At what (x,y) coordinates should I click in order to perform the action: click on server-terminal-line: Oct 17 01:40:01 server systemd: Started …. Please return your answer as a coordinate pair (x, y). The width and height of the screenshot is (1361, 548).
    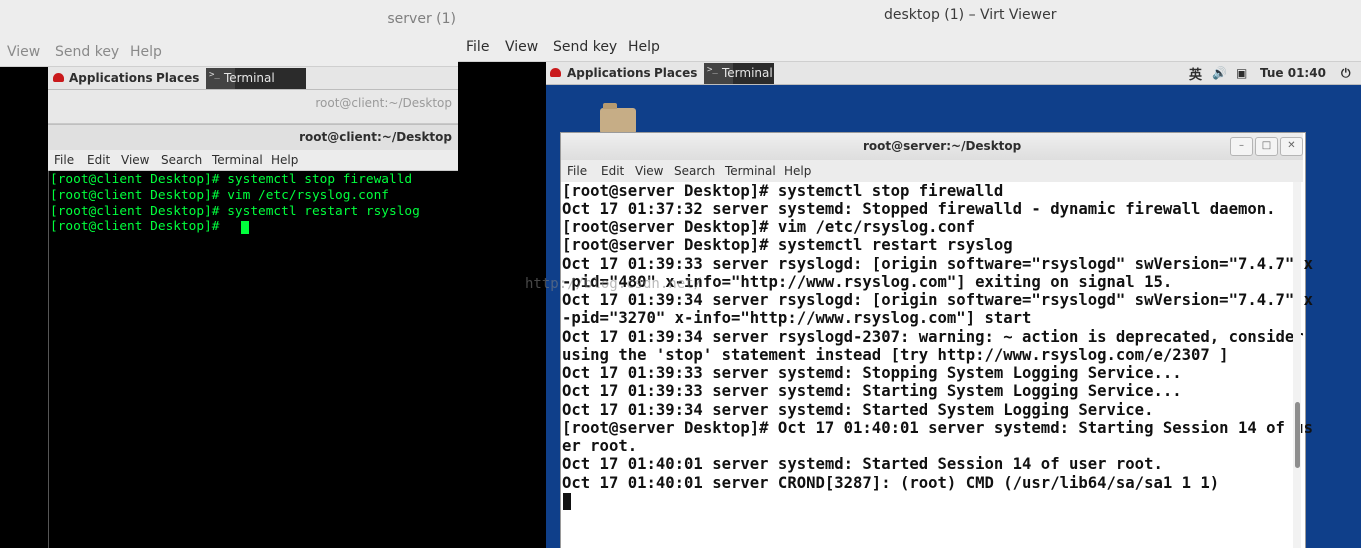
    Looking at the image, I should click on (862, 464).